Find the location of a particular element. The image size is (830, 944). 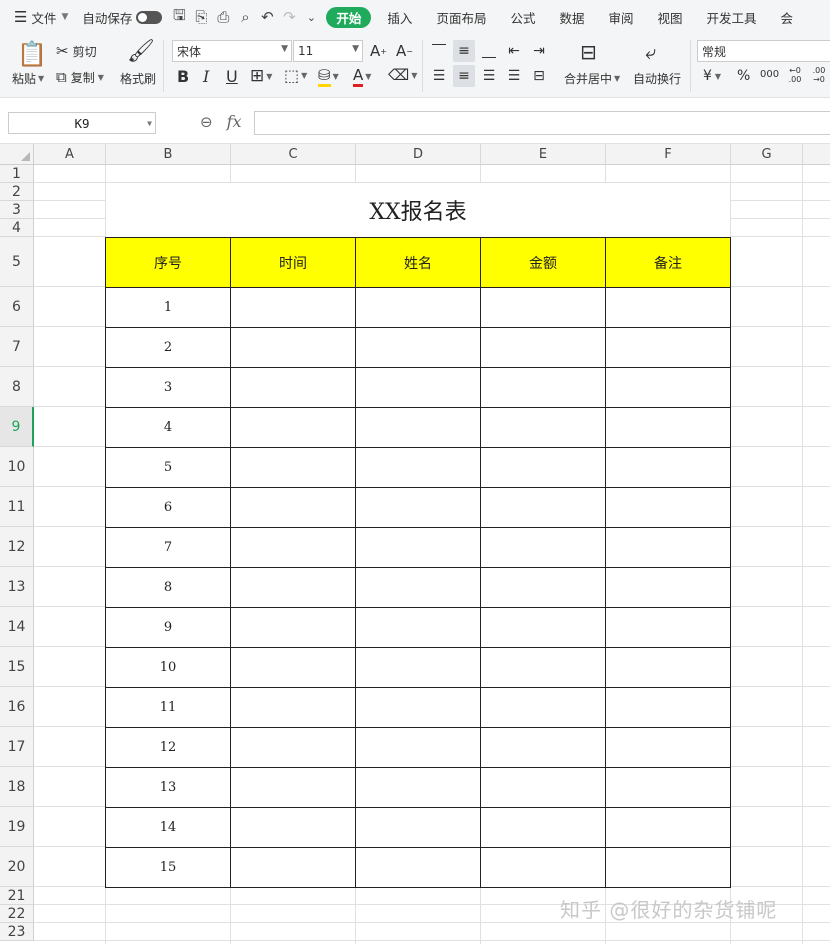

justify-icon: ☰ is located at coordinates (514, 76).